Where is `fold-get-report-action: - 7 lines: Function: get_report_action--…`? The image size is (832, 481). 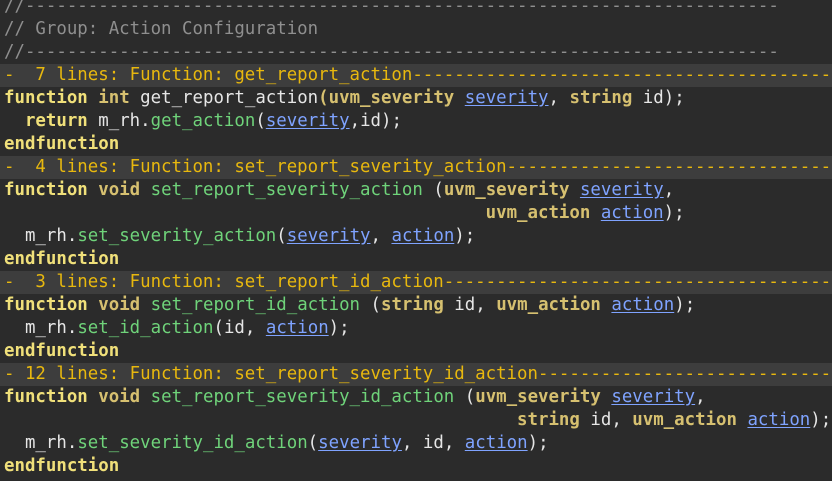
fold-get-report-action: - 7 lines: Function: get_report_action--… is located at coordinates (416, 75).